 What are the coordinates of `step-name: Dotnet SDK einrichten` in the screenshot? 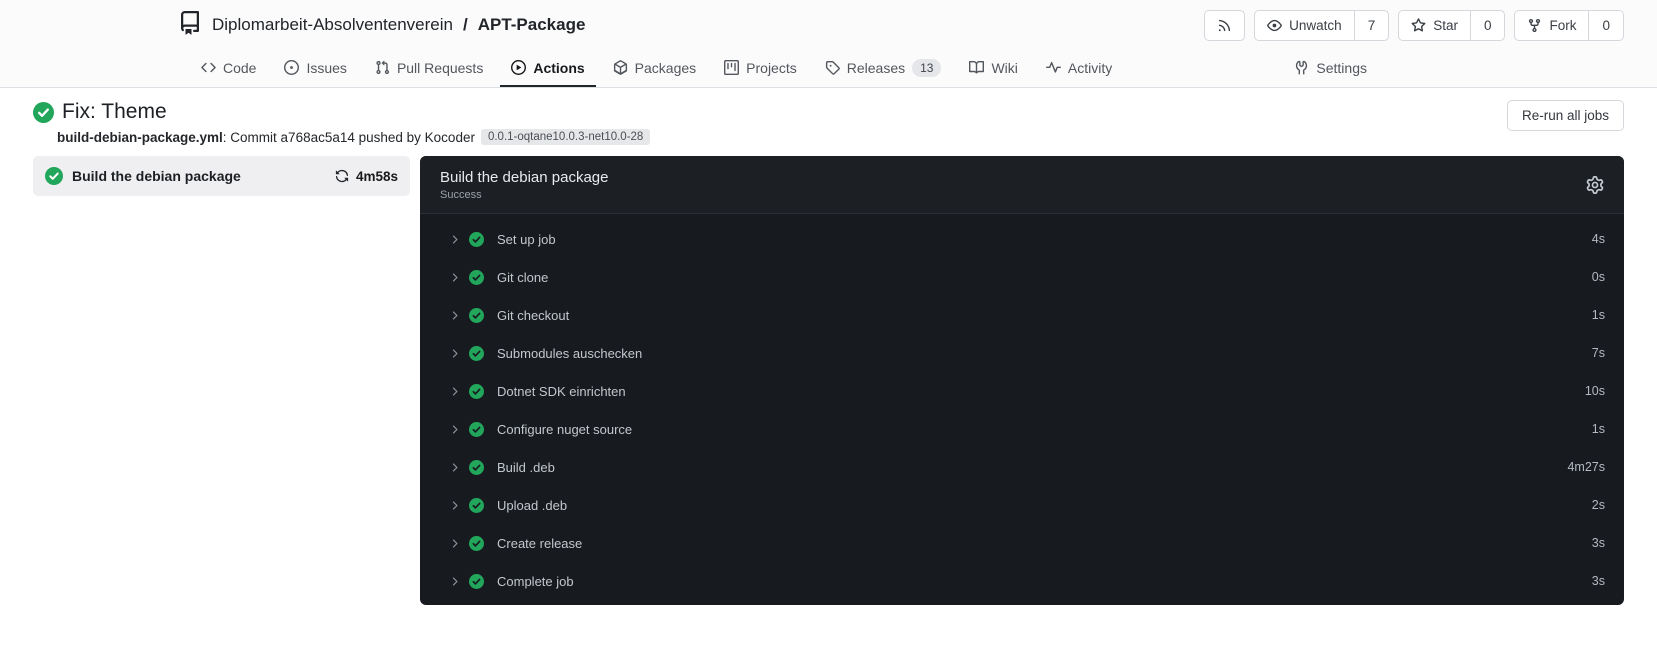 It's located at (561, 391).